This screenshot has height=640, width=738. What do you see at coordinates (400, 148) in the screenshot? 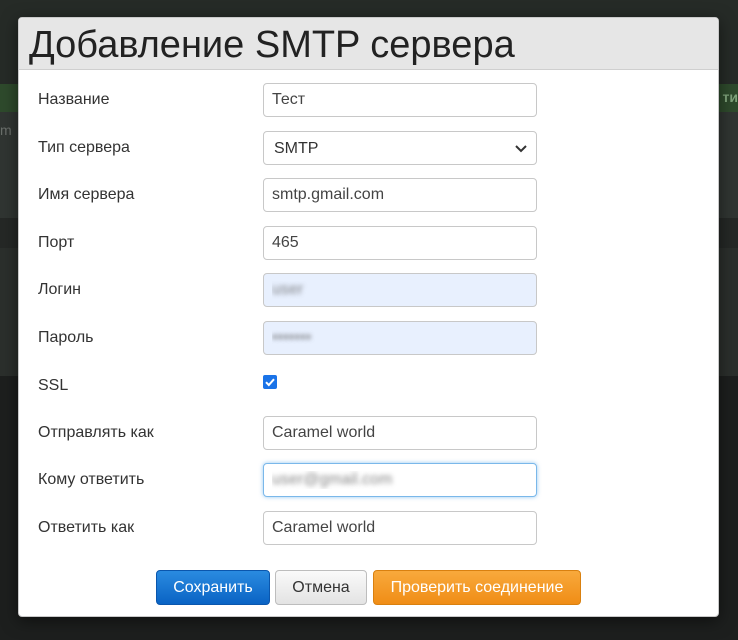
I see `server-type-select: SMTP` at bounding box center [400, 148].